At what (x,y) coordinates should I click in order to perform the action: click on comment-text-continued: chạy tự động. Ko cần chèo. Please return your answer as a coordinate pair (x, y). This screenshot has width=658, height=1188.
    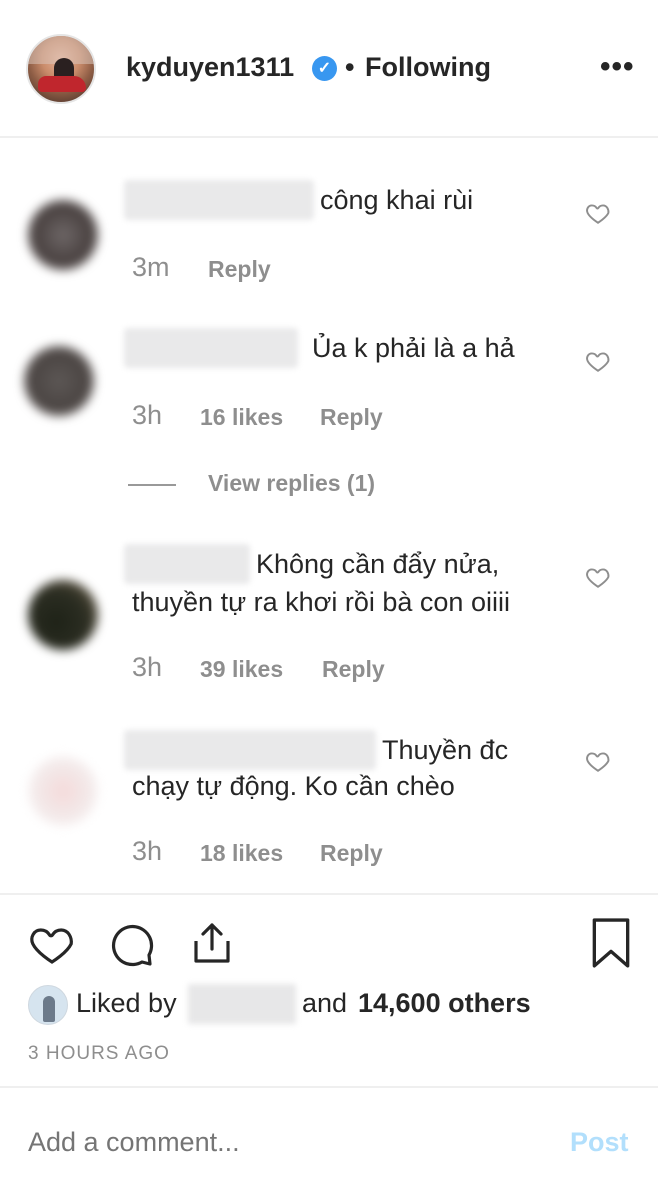
    Looking at the image, I should click on (293, 786).